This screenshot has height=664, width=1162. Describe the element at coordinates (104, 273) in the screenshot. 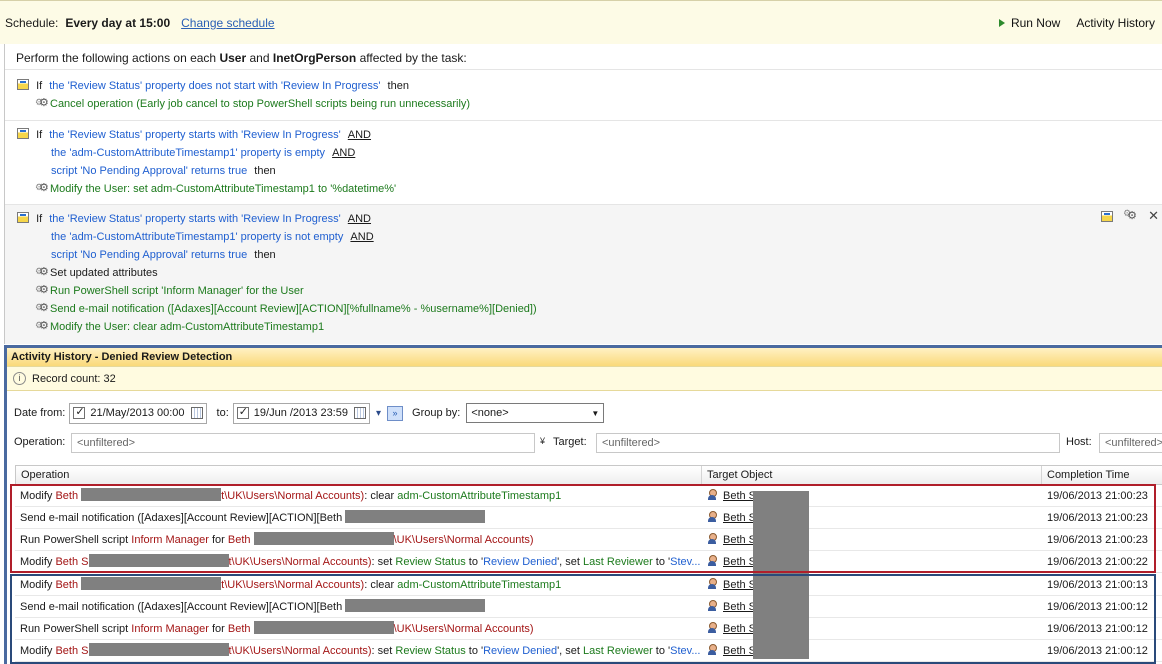

I see `action-text: Set updated attributes` at that location.